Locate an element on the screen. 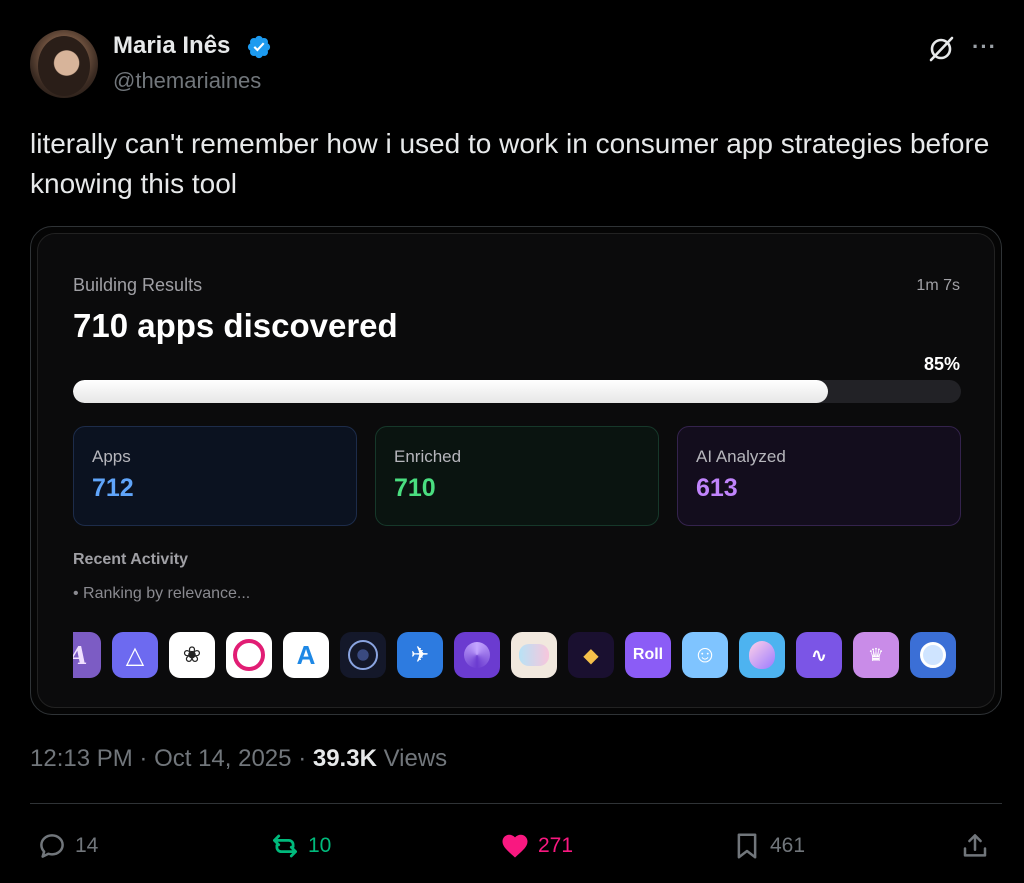 This screenshot has height=883, width=1024. stat-label: AI Analyzed is located at coordinates (741, 456).